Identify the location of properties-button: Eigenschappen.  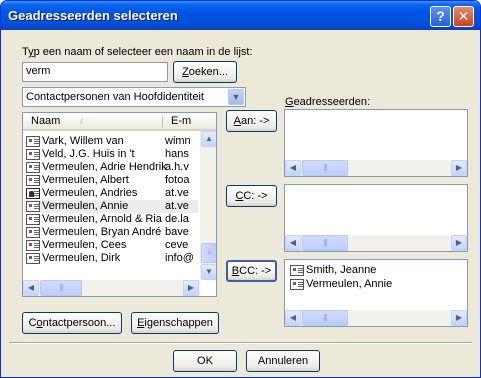
(175, 323).